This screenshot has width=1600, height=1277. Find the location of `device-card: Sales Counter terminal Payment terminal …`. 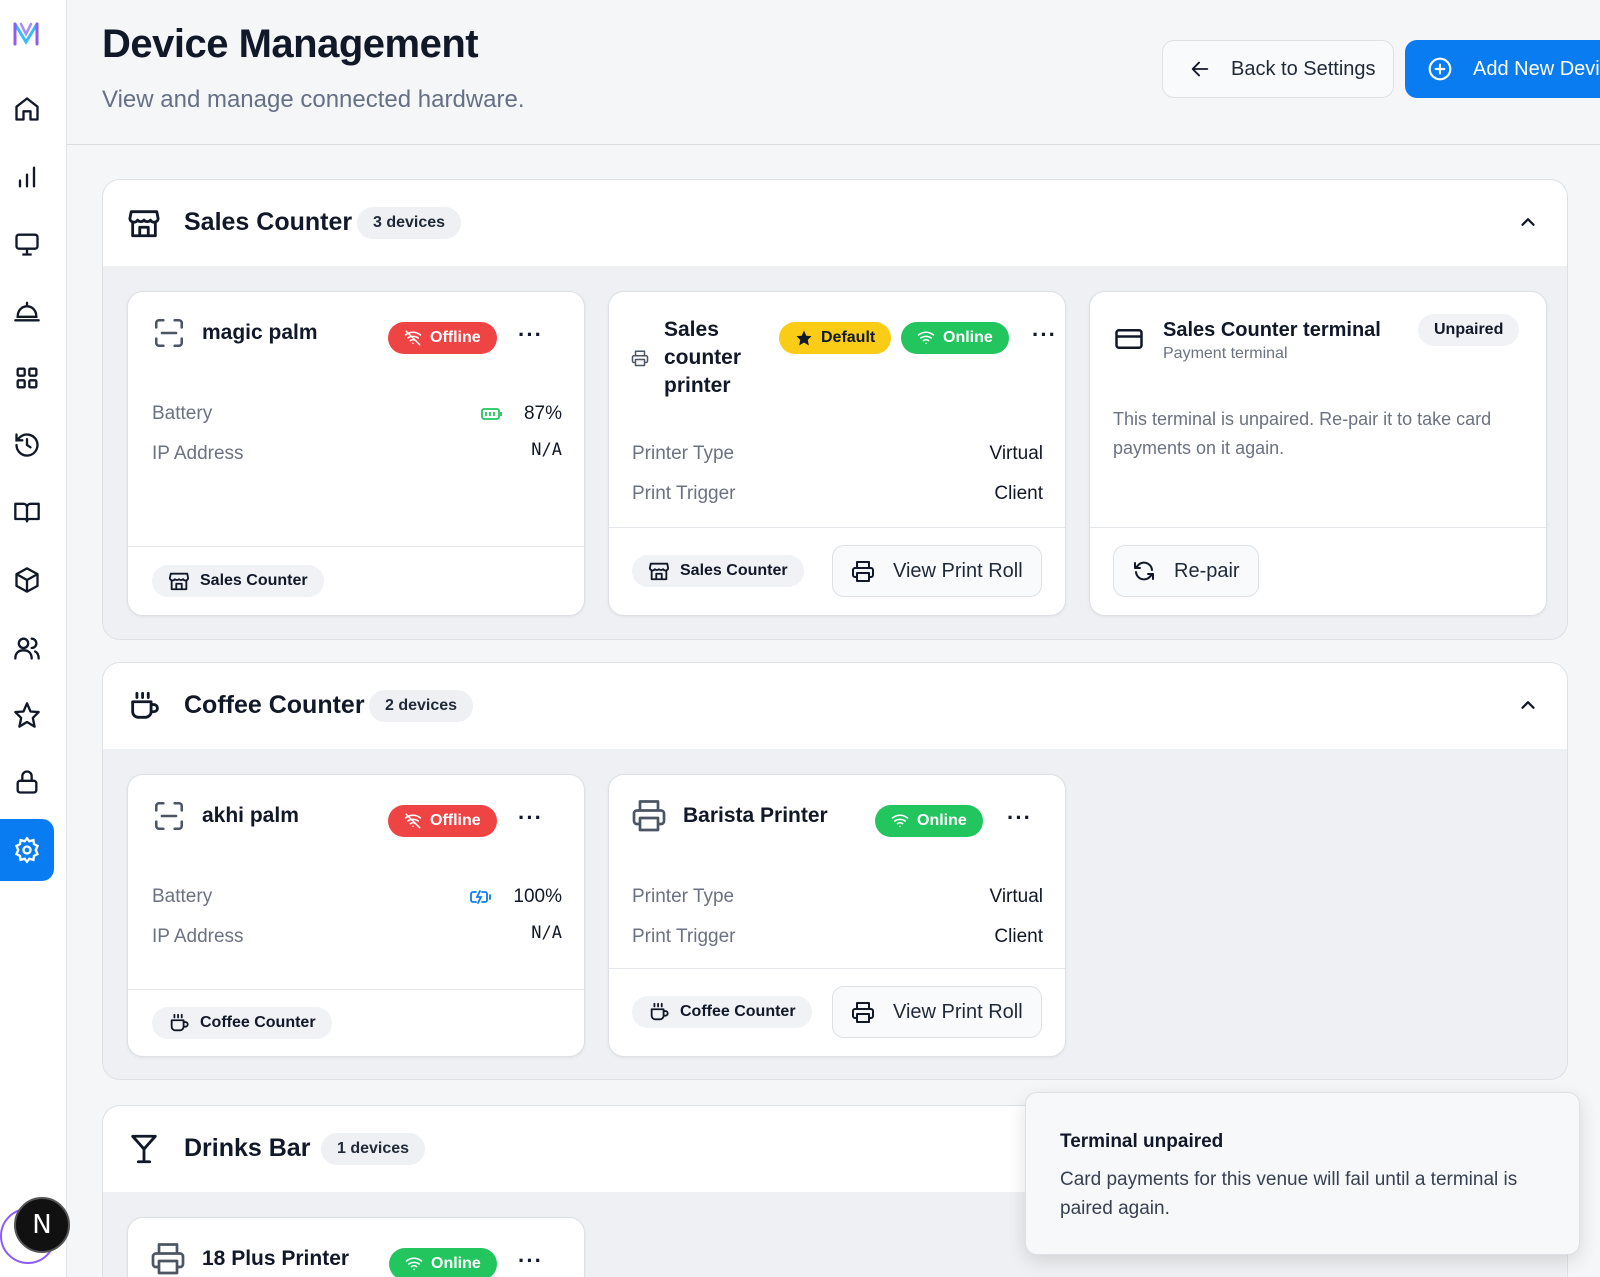

device-card: Sales Counter terminal Payment terminal … is located at coordinates (1318, 453).